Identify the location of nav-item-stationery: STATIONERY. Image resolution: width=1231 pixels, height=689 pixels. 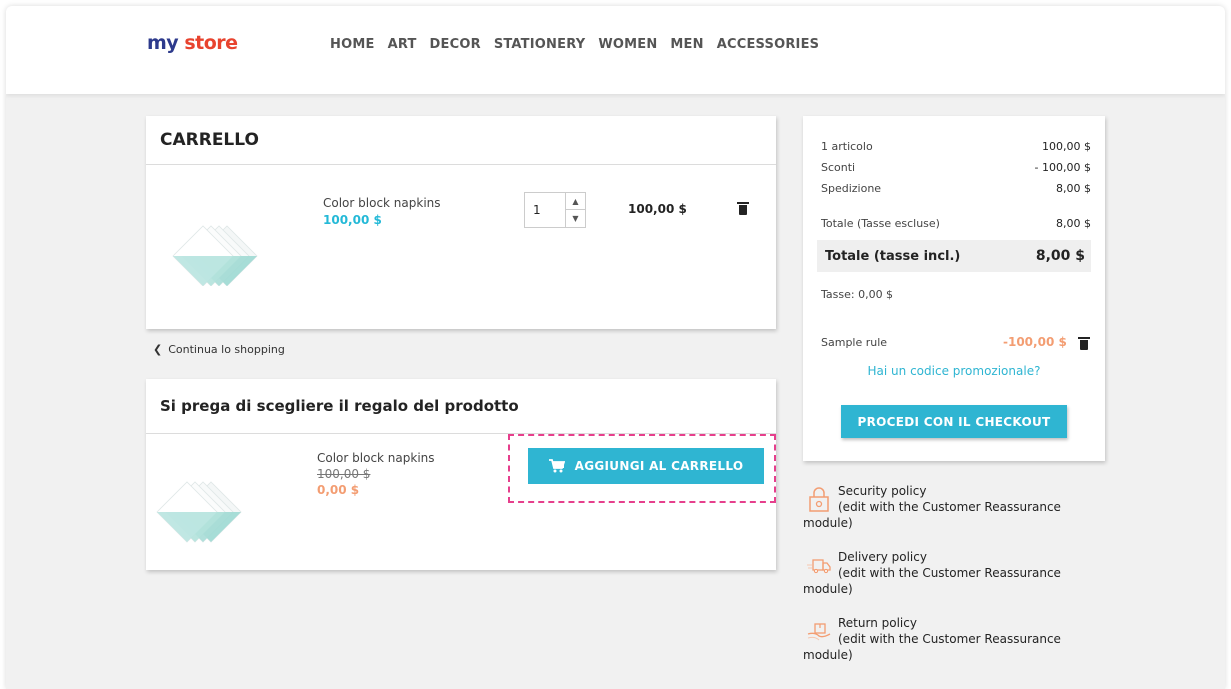
(540, 44).